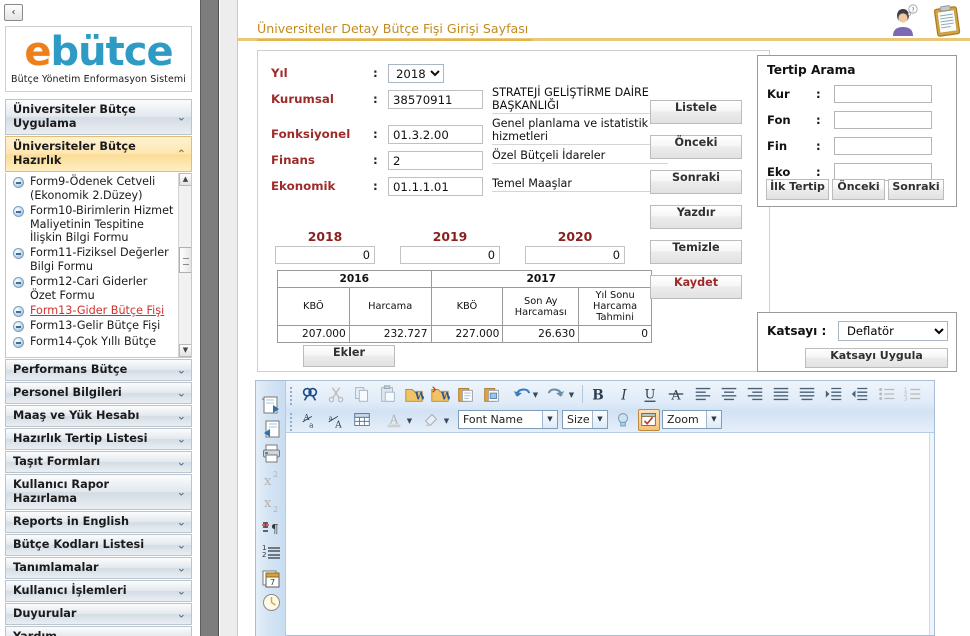  I want to click on font-color-dropdown-icon: ▼, so click(409, 420).